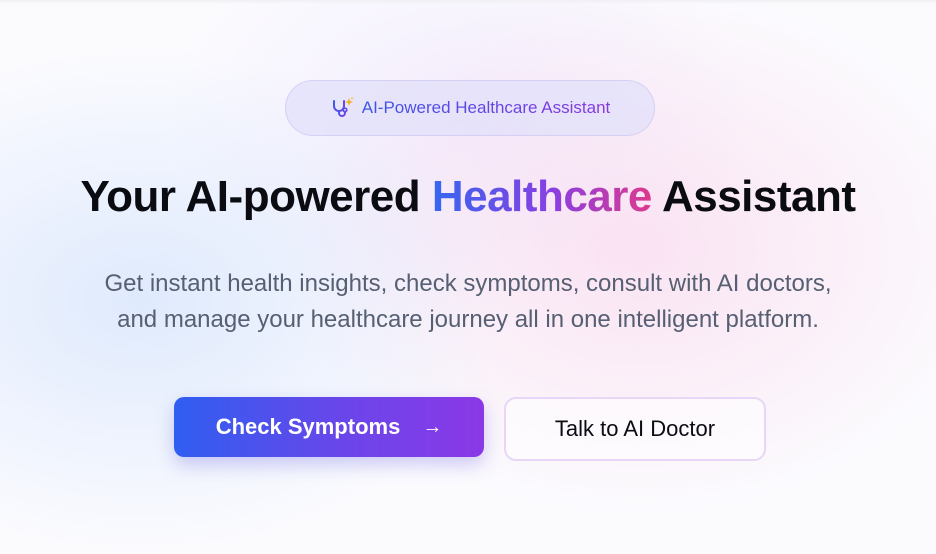 This screenshot has height=554, width=936. Describe the element at coordinates (486, 107) in the screenshot. I see `badge-label: AI-Powered Healthcare Assistant` at that location.